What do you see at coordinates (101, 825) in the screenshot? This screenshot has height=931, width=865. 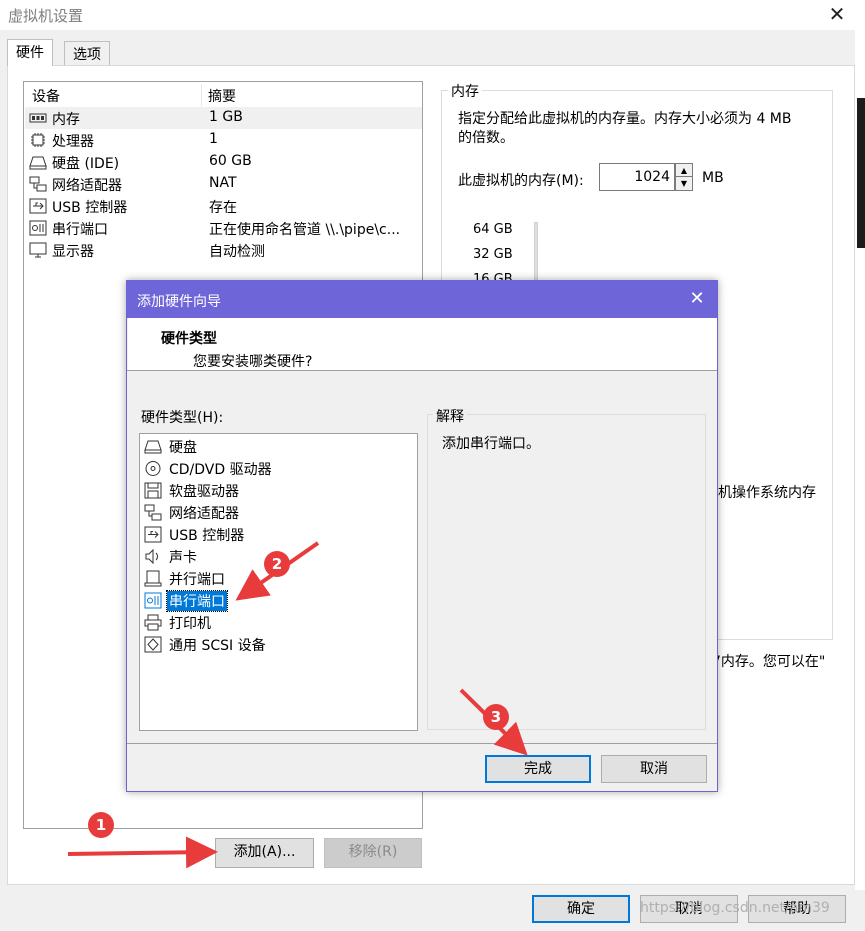 I see `annotation-badge-1: 1` at bounding box center [101, 825].